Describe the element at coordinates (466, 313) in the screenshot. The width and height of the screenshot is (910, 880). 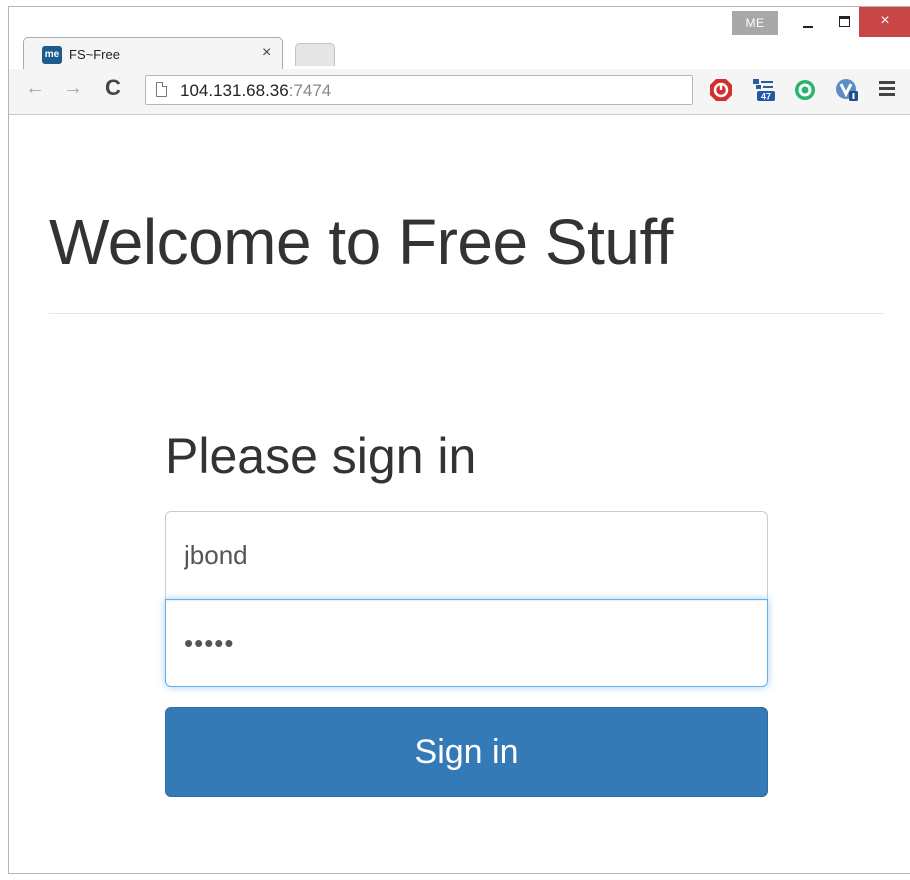
I see `header-divider` at that location.